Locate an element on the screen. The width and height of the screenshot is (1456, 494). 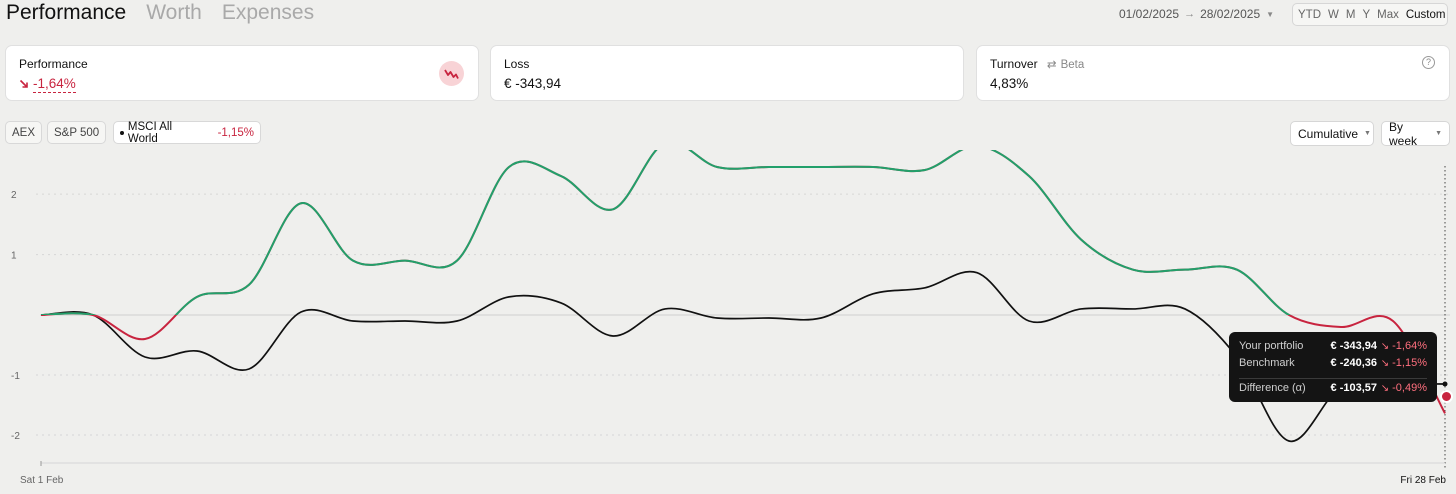
period-ytd: YTD is located at coordinates (1309, 15).